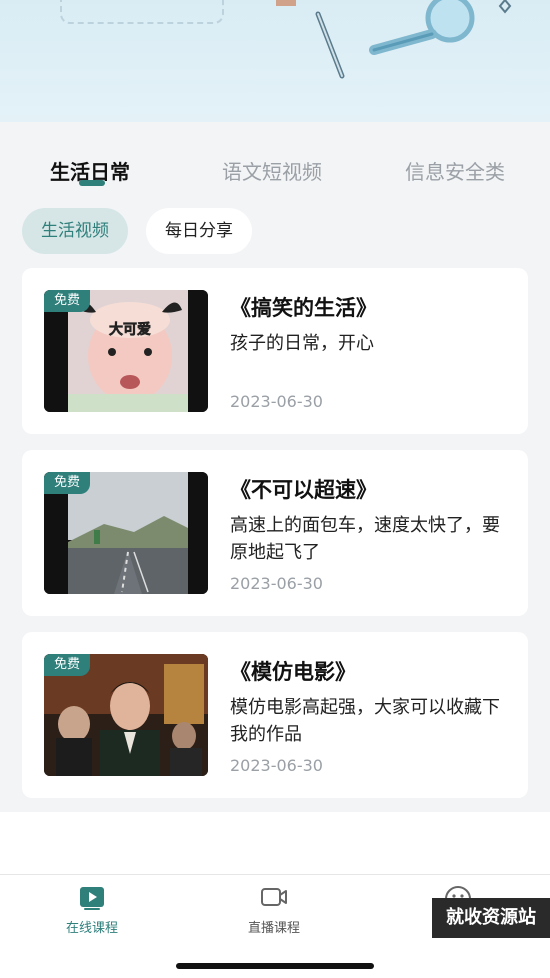  Describe the element at coordinates (273, 928) in the screenshot. I see `nav-label: 直播课程` at that location.